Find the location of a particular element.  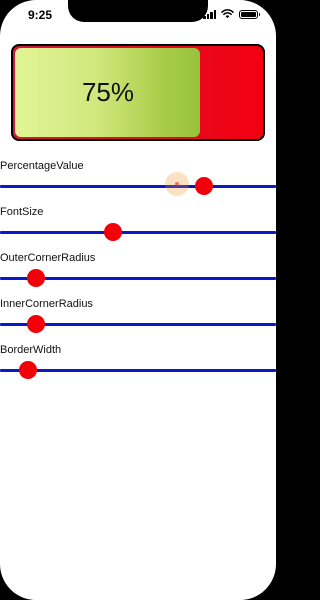

wifi-icon is located at coordinates (227, 14).